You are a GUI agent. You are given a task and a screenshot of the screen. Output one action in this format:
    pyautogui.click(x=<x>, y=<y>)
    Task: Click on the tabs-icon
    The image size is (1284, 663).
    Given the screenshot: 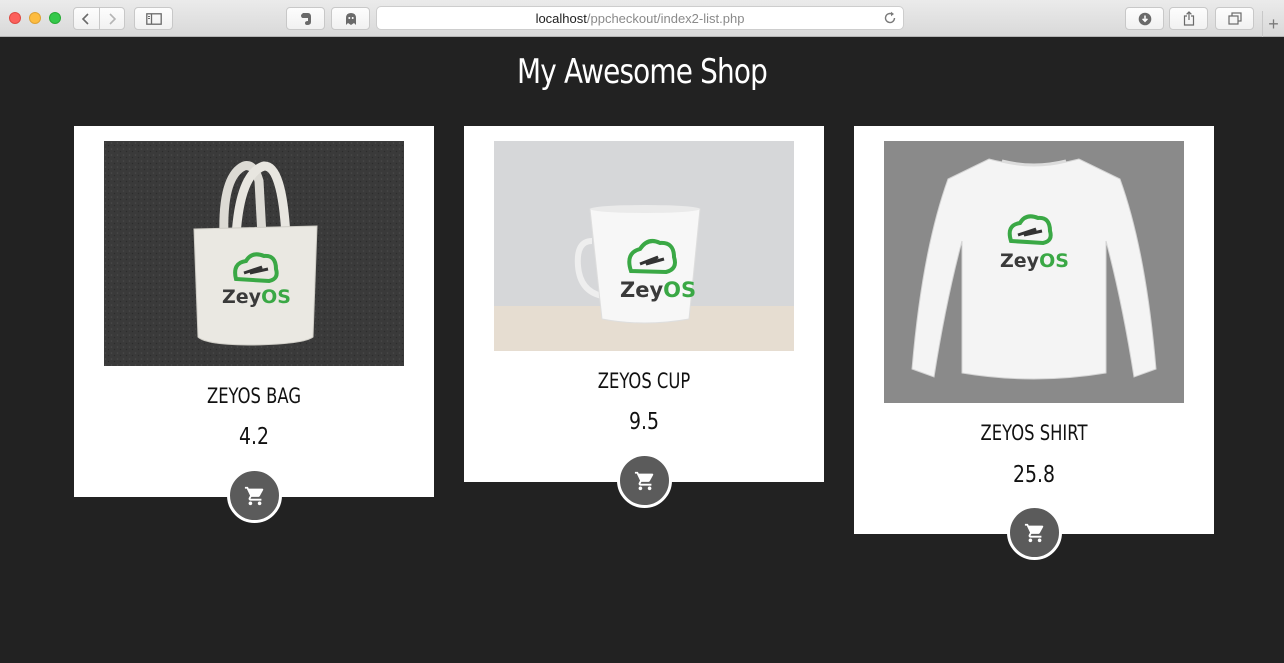 What is the action you would take?
    pyautogui.click(x=1234, y=18)
    